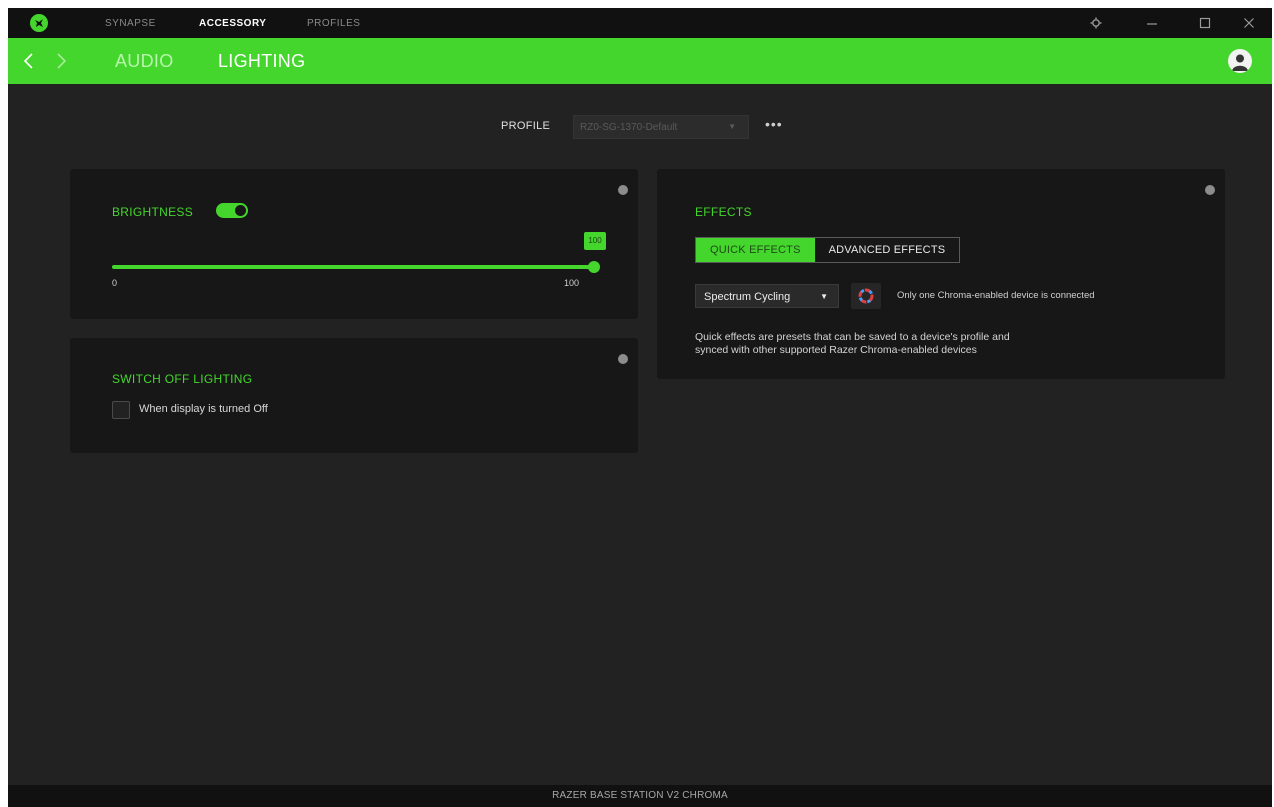 Image resolution: width=1274 pixels, height=807 pixels. What do you see at coordinates (595, 241) in the screenshot?
I see `brightness-value-badge: 100` at bounding box center [595, 241].